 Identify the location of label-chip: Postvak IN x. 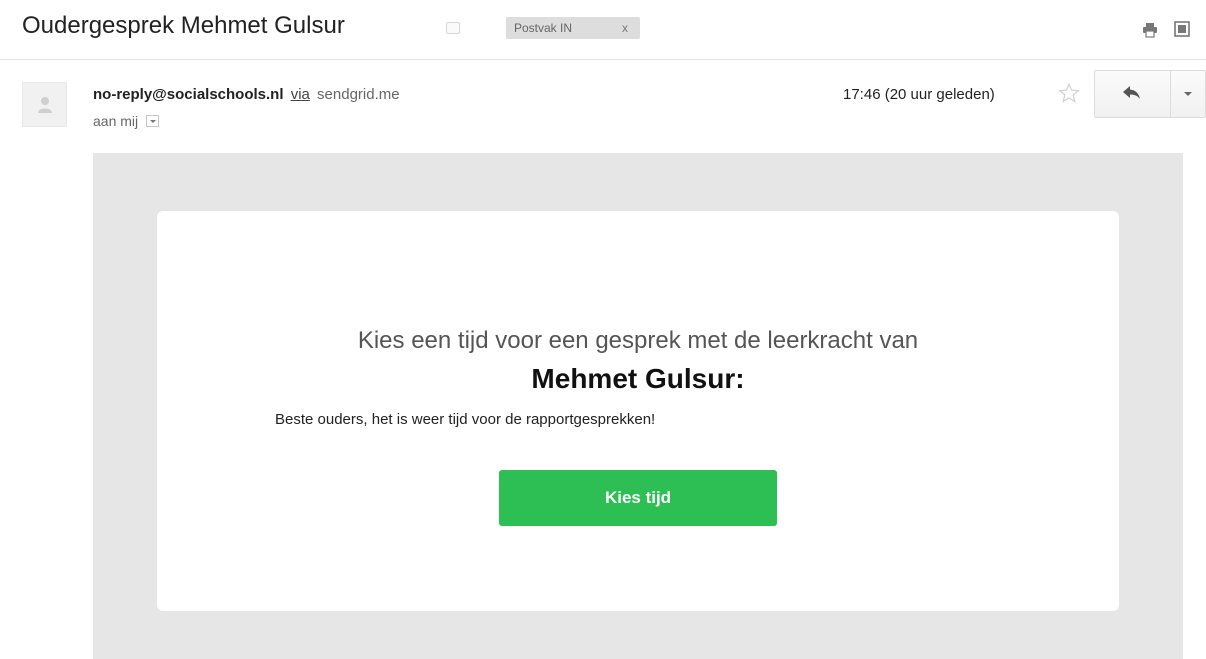
(573, 28).